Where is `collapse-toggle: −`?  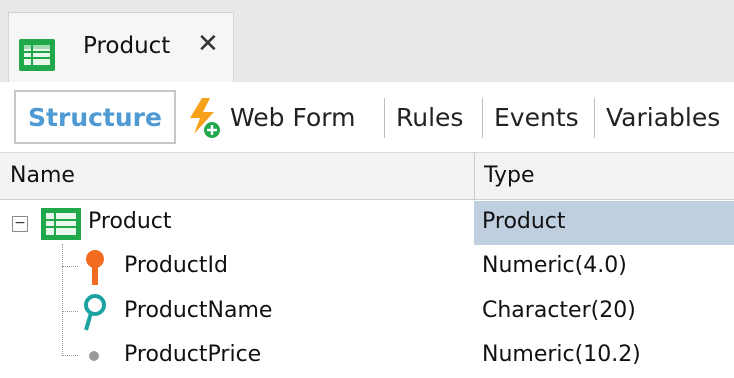 collapse-toggle: − is located at coordinates (20, 224).